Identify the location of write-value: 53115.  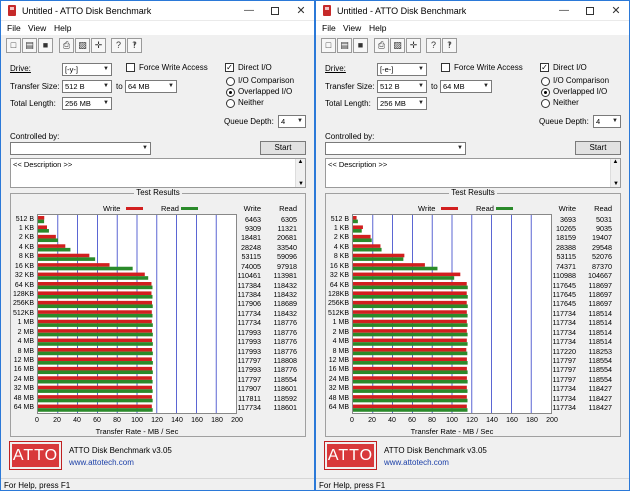
(251, 257).